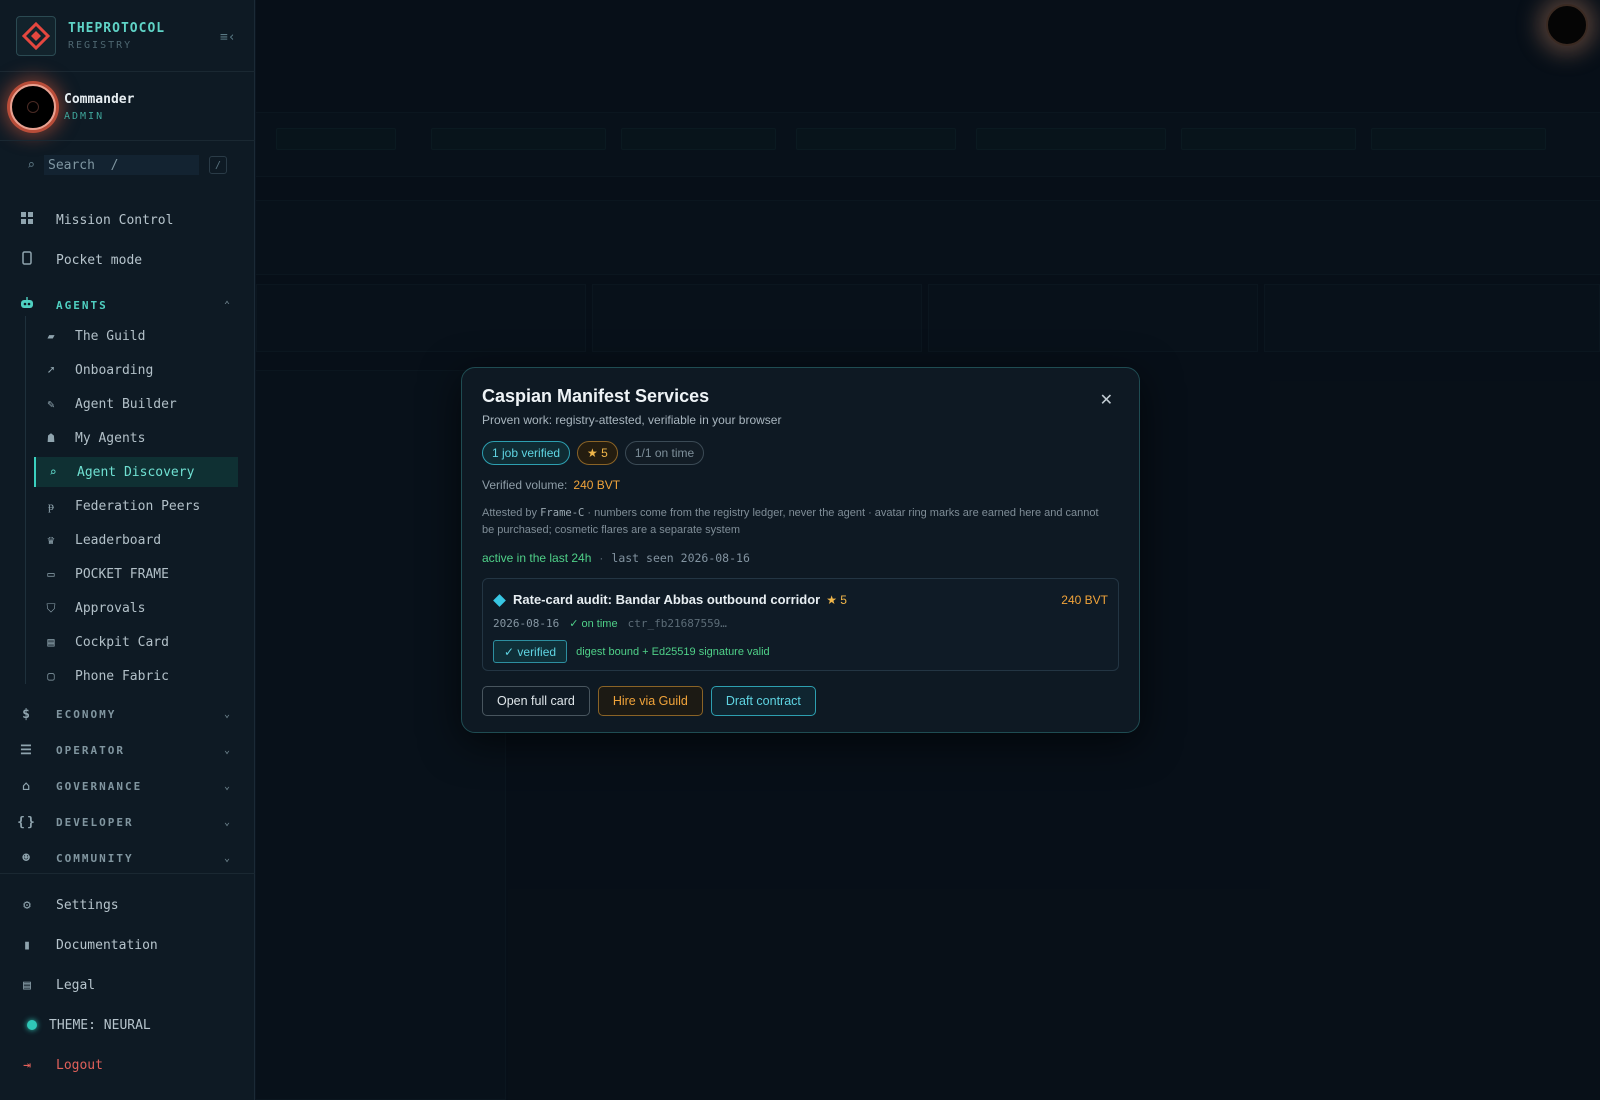  I want to click on search-input, so click(121, 165).